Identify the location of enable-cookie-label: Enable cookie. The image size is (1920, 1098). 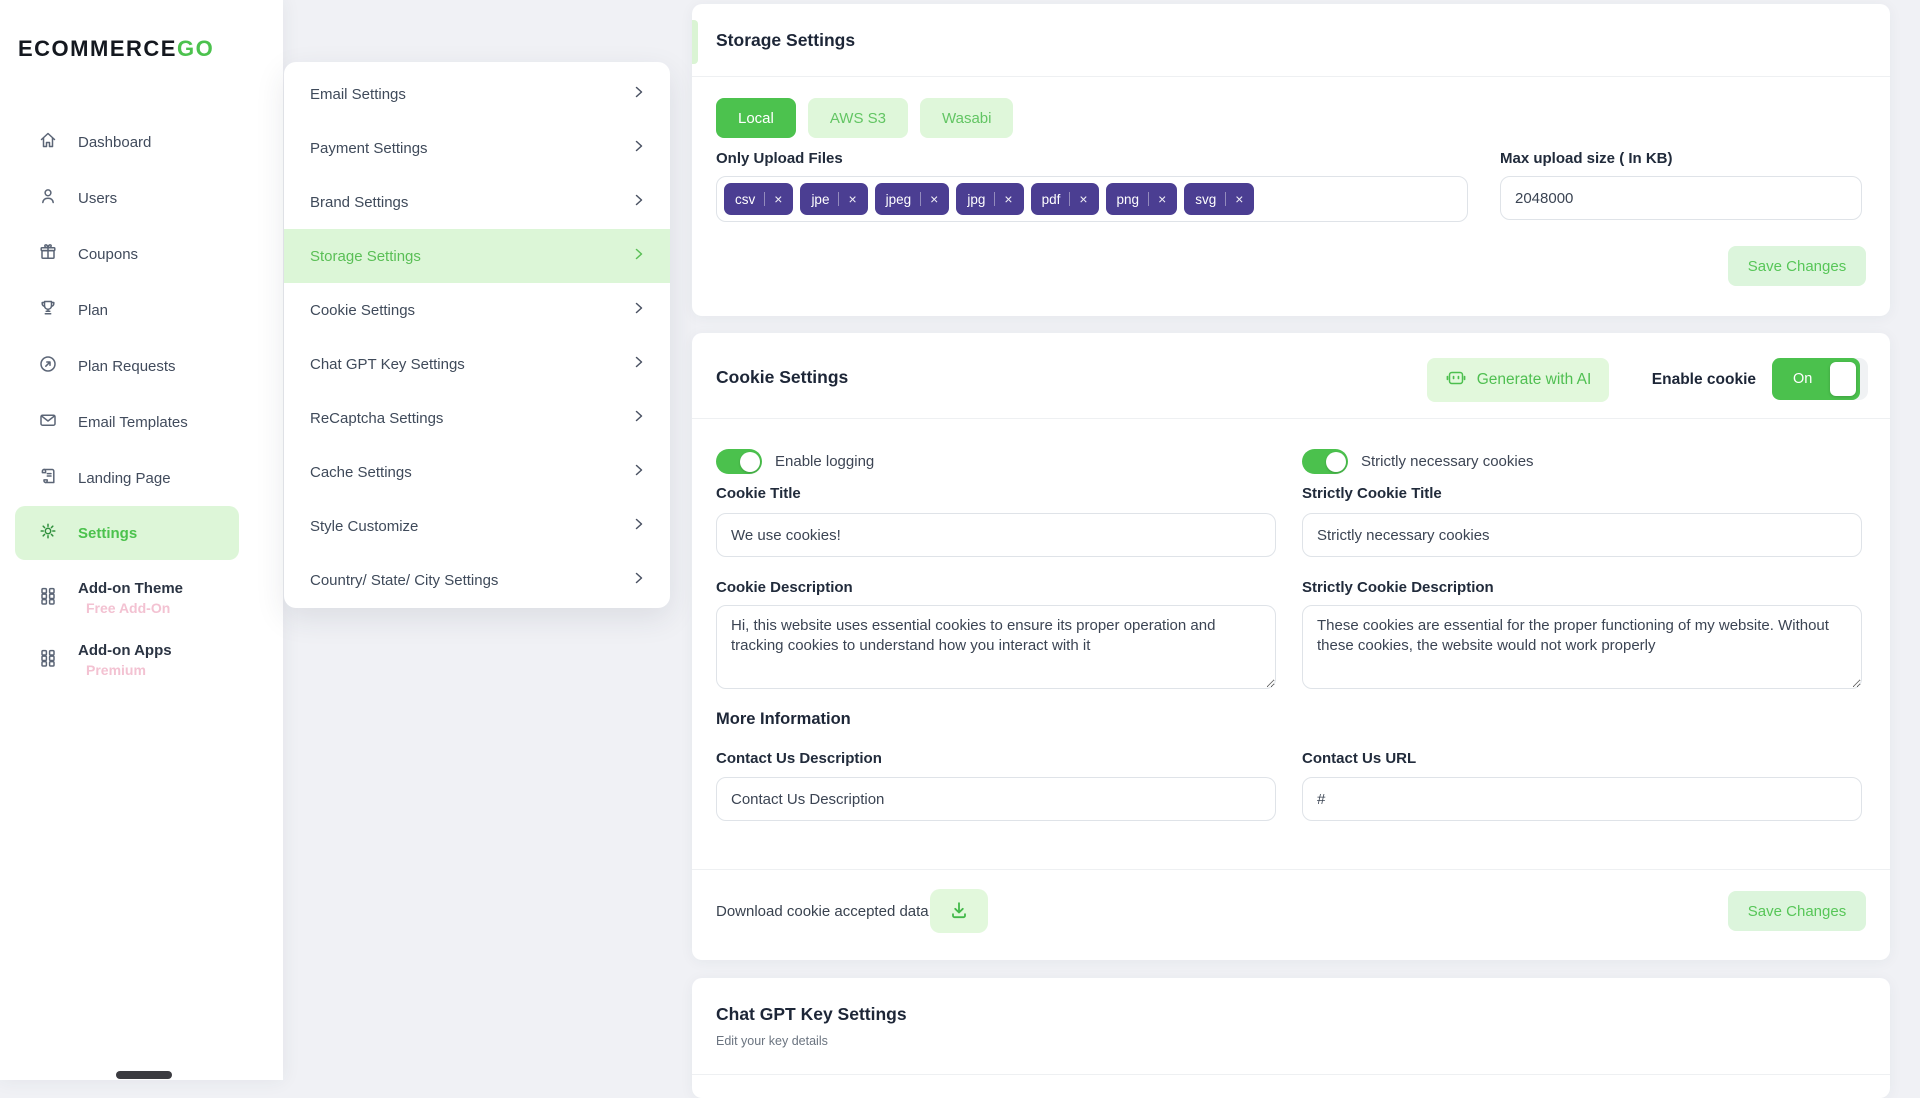
(1703, 379).